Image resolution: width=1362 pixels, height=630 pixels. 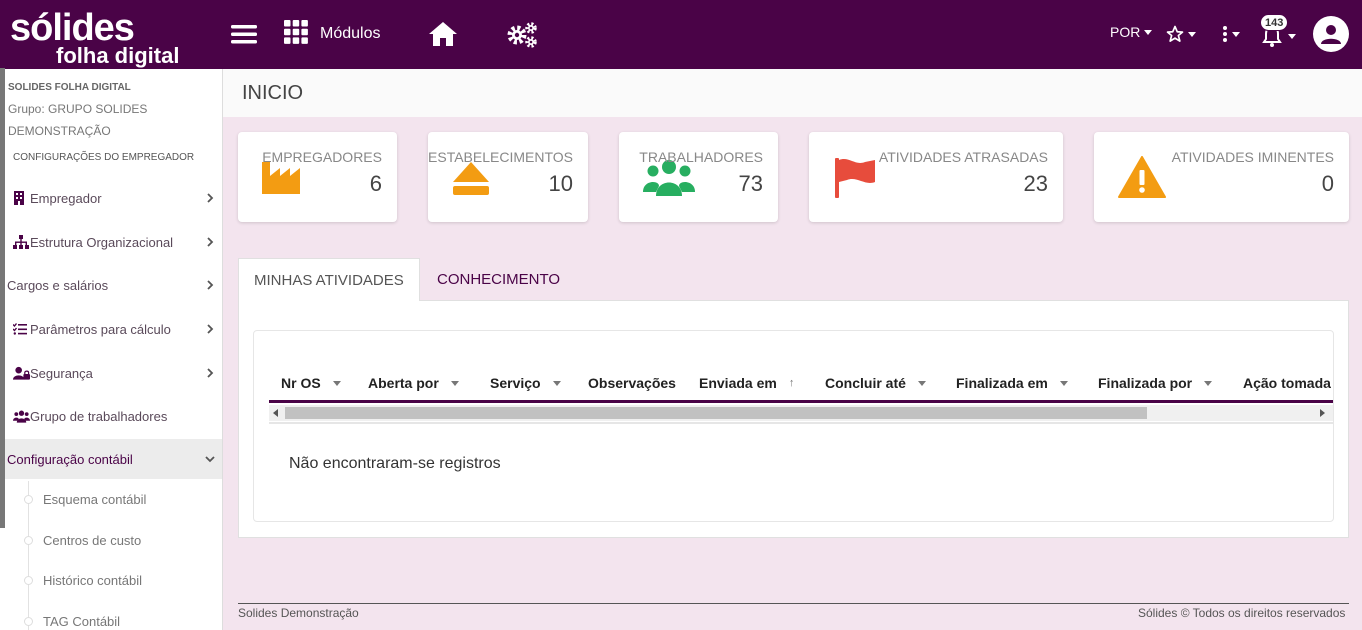 I want to click on sidebar-item-label: Cargos e salários, so click(x=58, y=285).